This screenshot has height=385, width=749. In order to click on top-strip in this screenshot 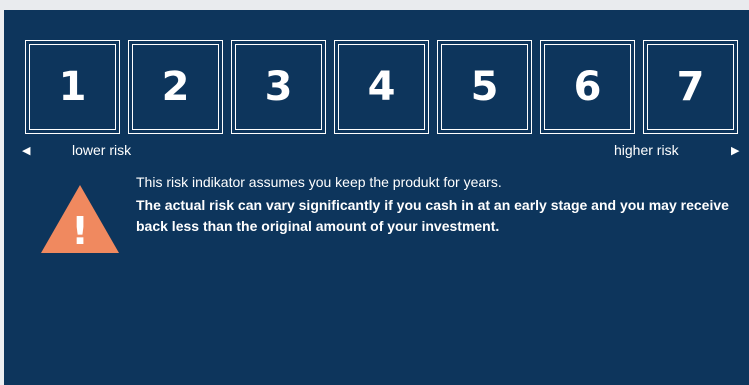, I will do `click(374, 5)`.